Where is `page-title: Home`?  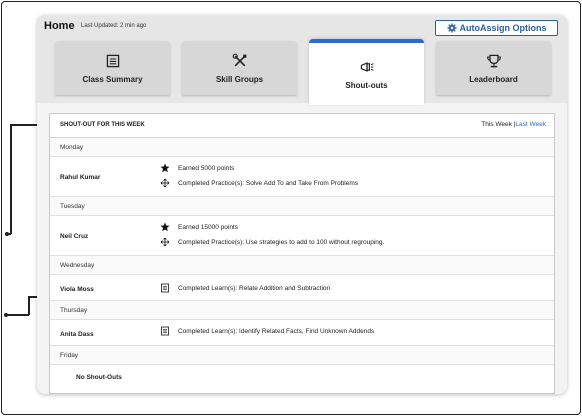 page-title: Home is located at coordinates (59, 26).